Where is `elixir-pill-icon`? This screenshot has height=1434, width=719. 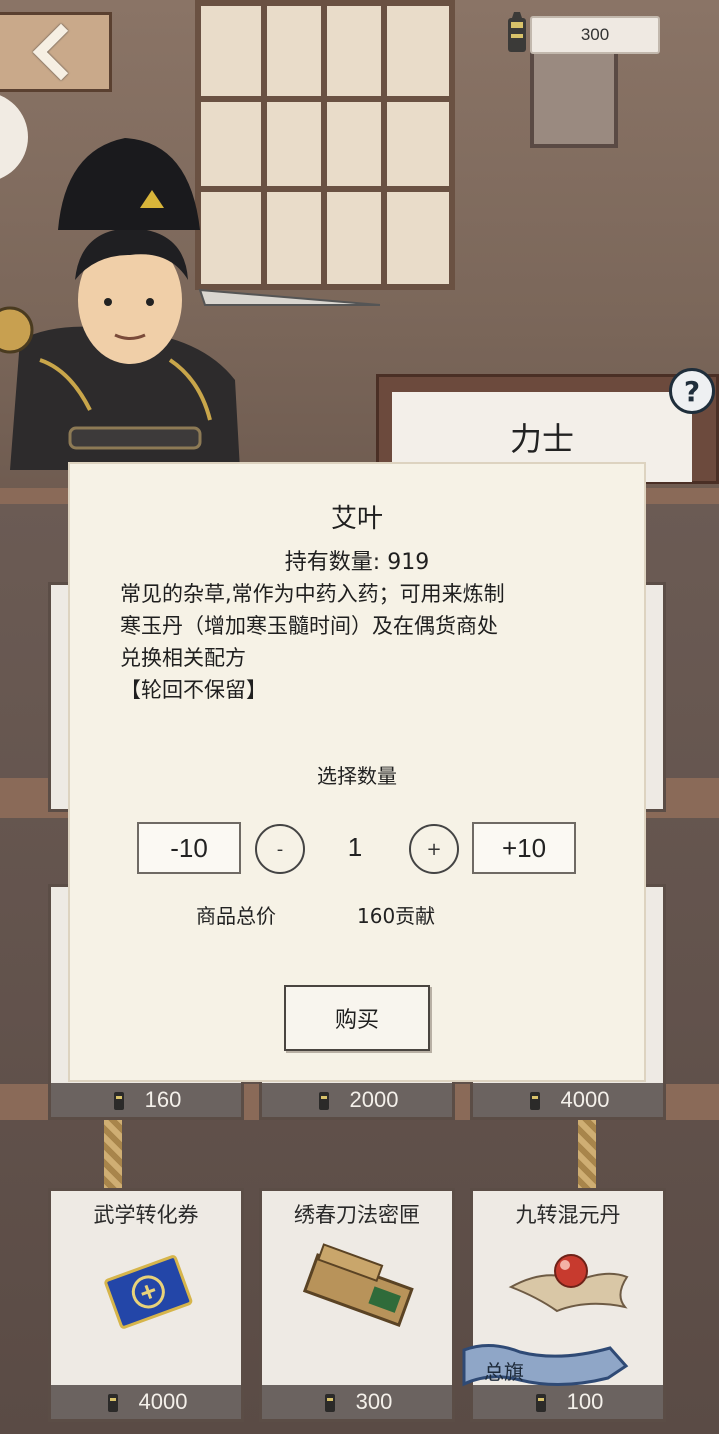 elixir-pill-icon is located at coordinates (568, 1283).